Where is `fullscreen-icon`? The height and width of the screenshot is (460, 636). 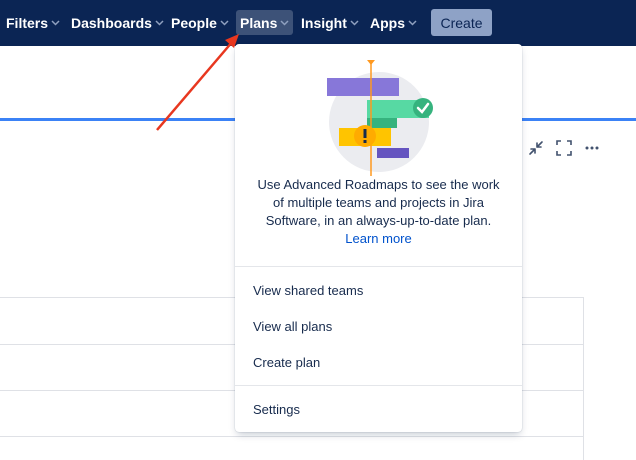 fullscreen-icon is located at coordinates (564, 148).